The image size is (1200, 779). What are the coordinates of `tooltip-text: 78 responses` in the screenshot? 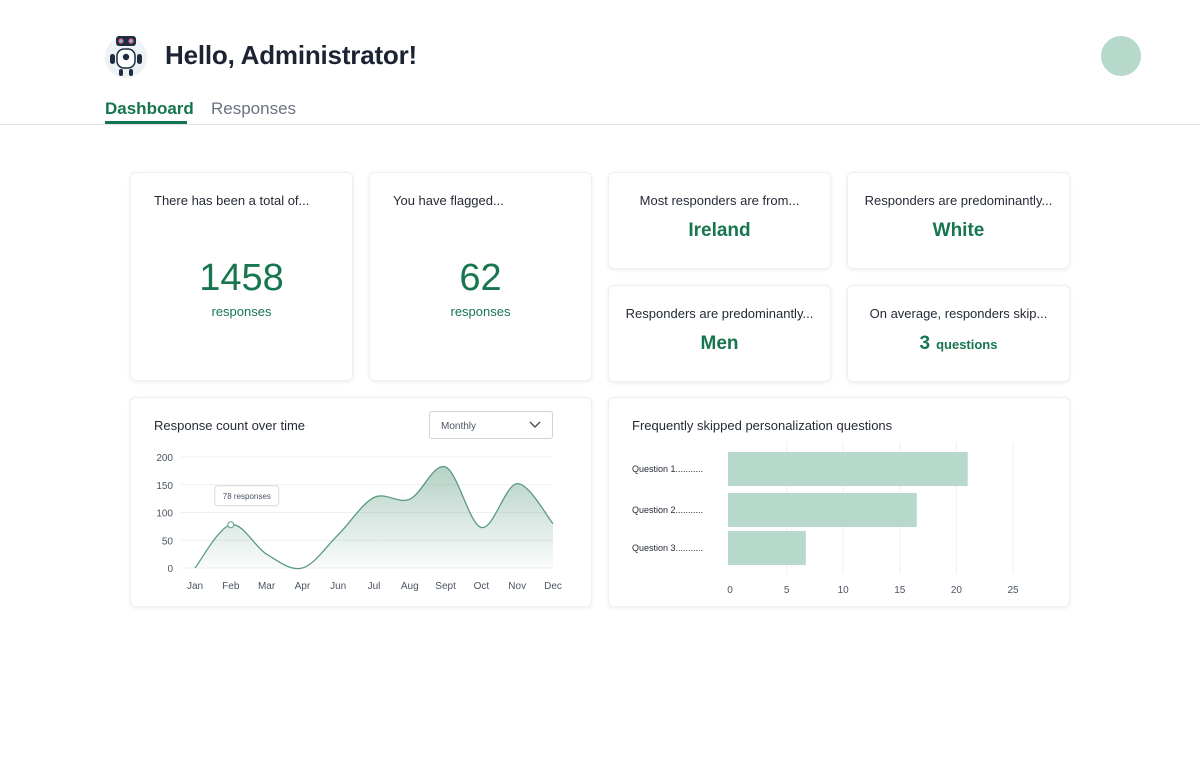 It's located at (247, 496).